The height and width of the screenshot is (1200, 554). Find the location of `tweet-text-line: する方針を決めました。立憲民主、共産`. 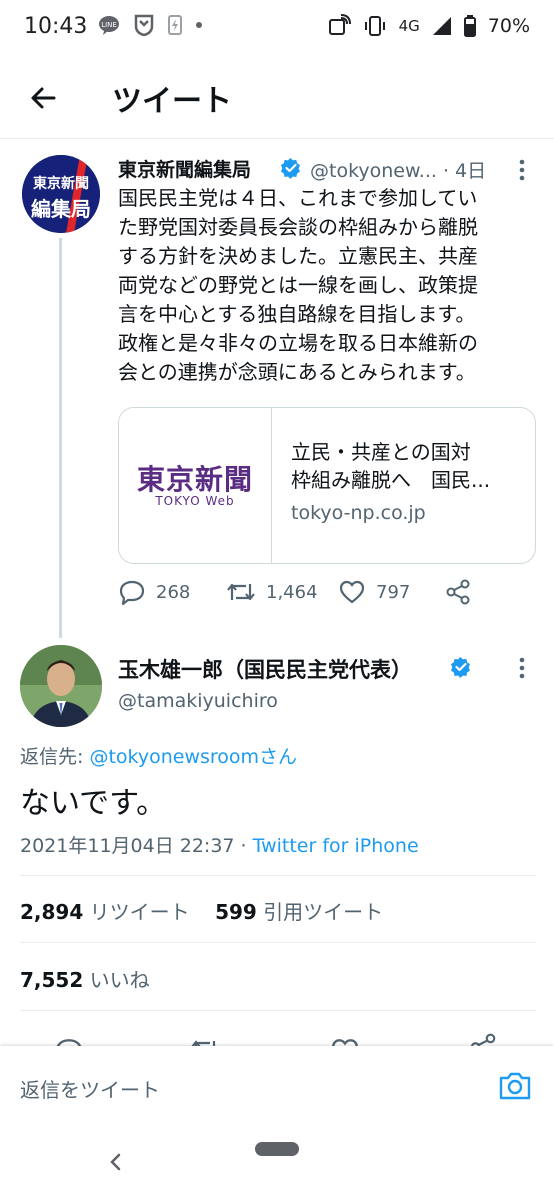

tweet-text-line: する方針を決めました。立憲民主、共産 is located at coordinates (298, 256).